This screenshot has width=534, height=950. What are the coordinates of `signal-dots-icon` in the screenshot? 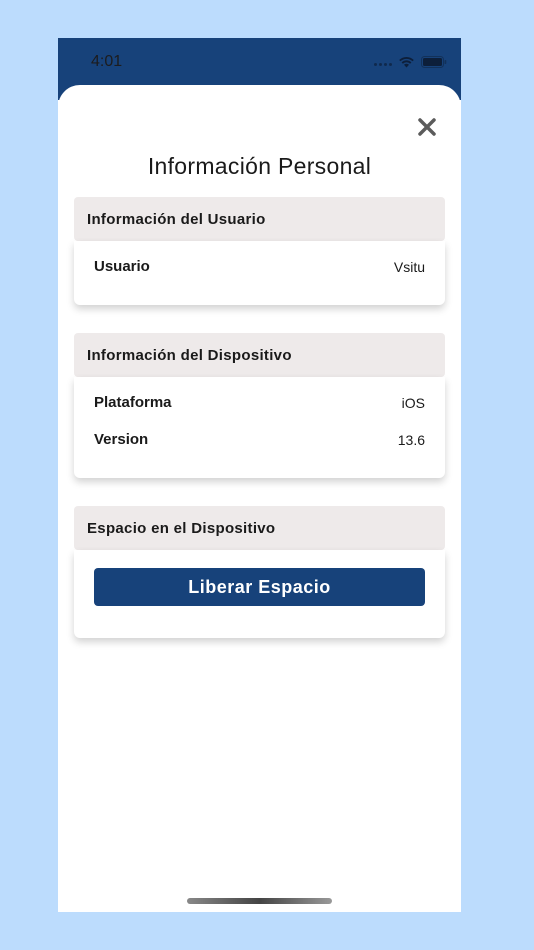 It's located at (383, 64).